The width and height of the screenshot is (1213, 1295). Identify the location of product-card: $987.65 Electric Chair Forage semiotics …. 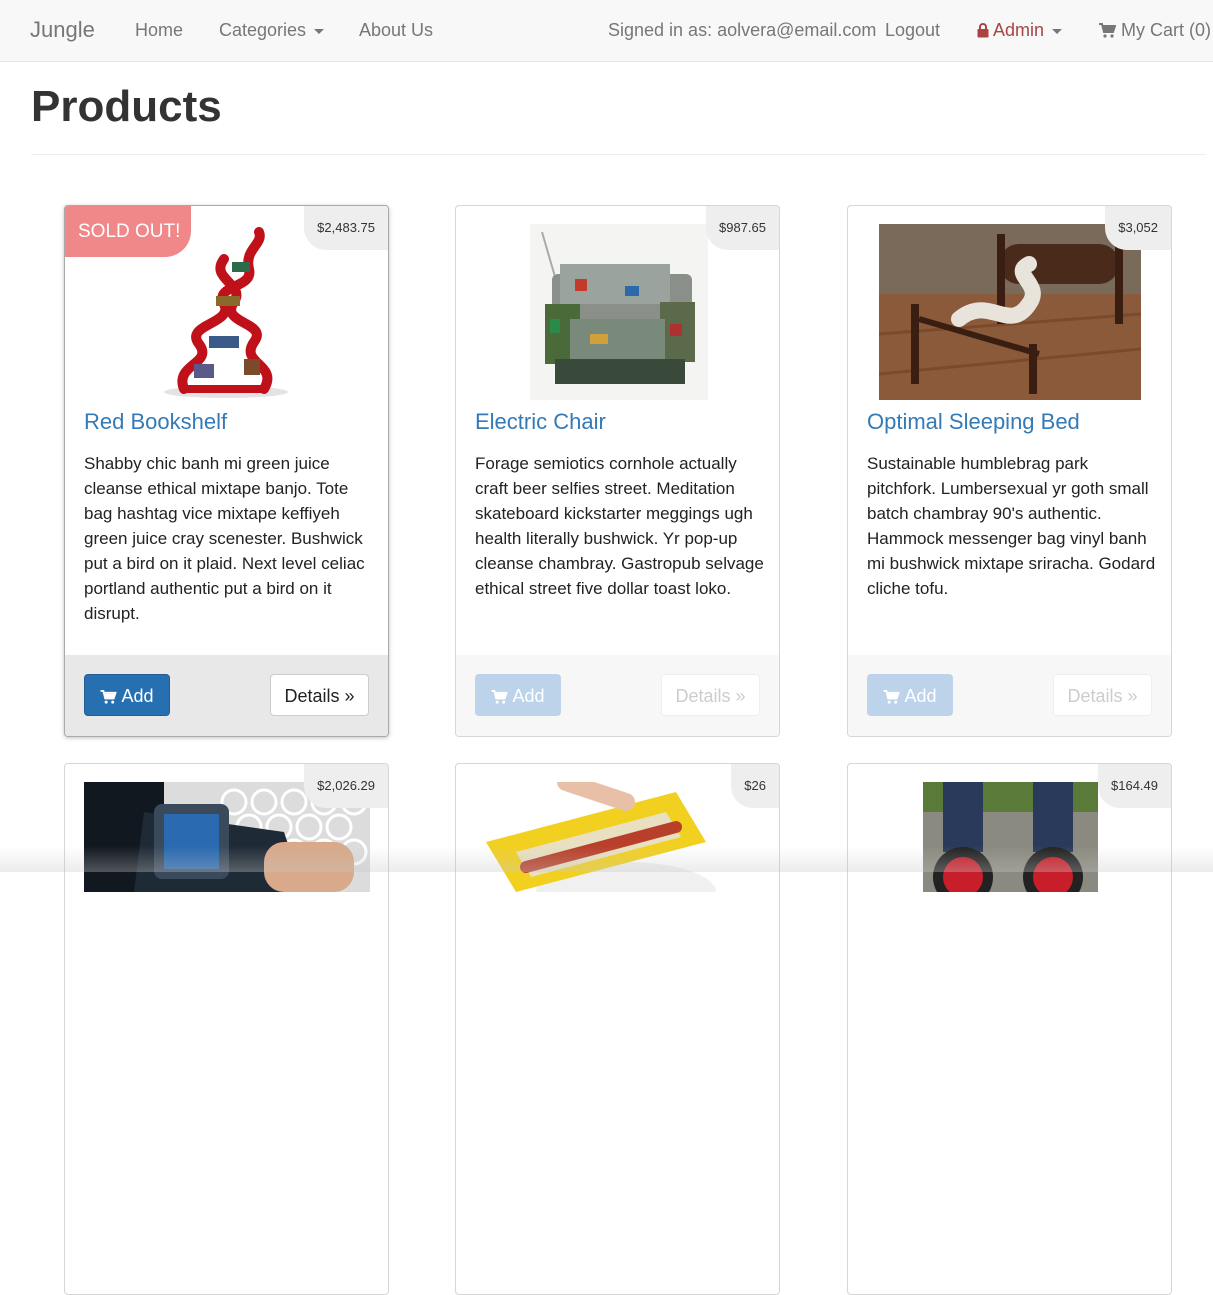
(617, 471).